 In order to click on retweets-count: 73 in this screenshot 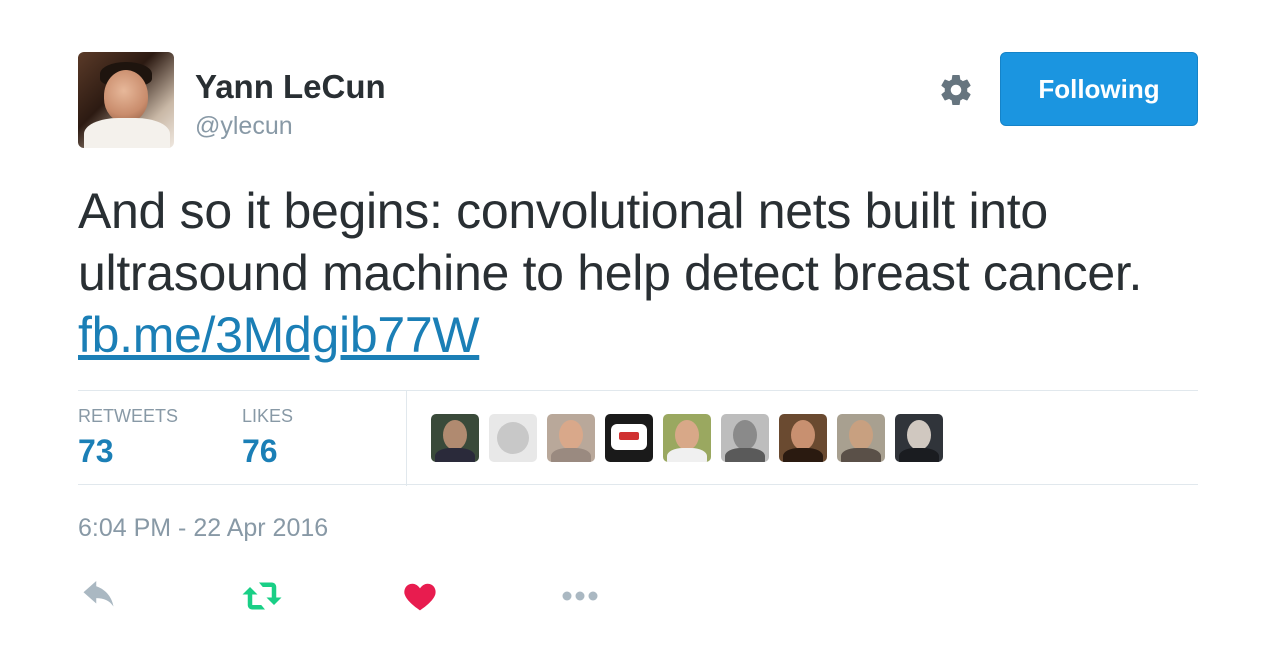, I will do `click(128, 451)`.